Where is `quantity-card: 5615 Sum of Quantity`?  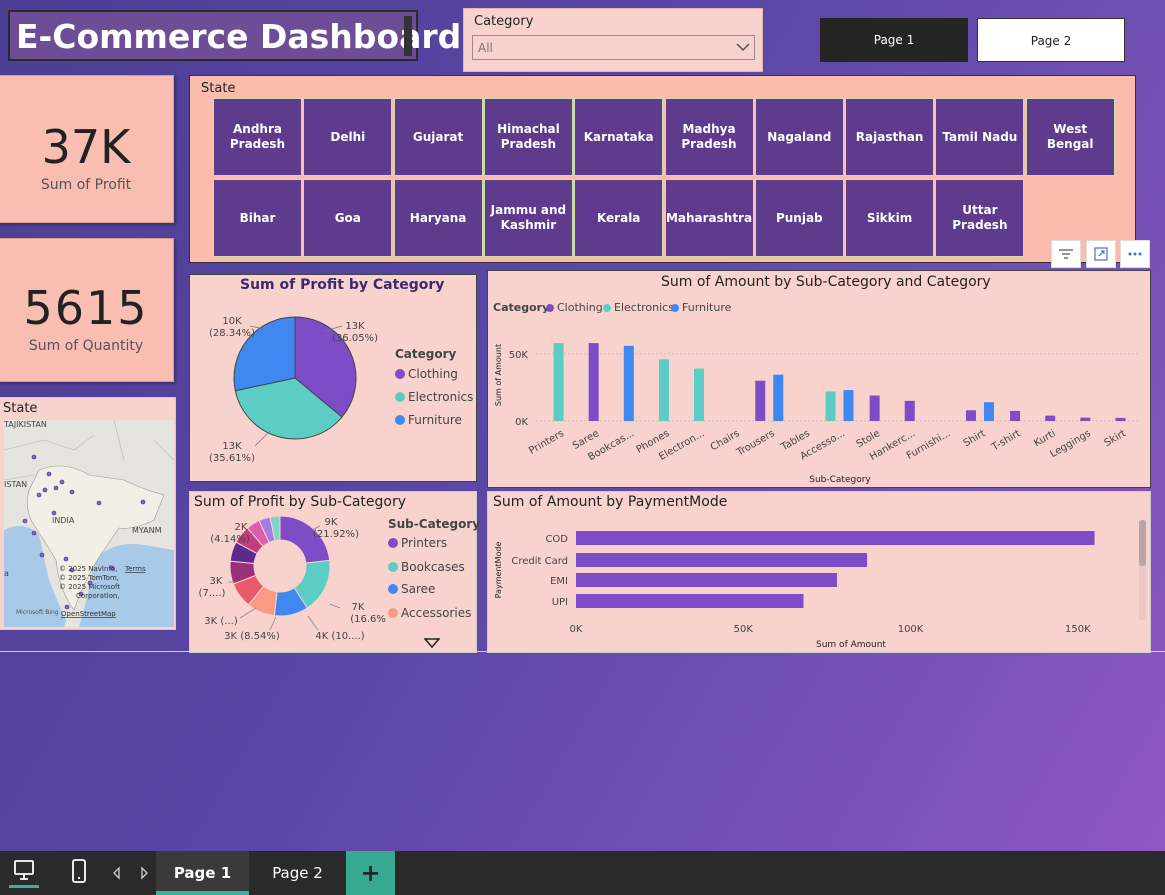
quantity-card: 5615 Sum of Quantity is located at coordinates (87, 310).